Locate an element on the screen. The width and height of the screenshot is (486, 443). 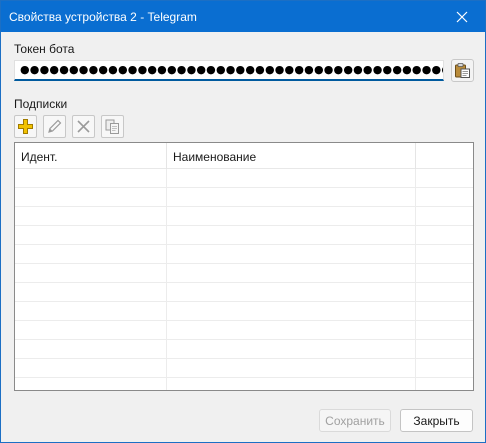
save-button: Сохранить is located at coordinates (355, 420).